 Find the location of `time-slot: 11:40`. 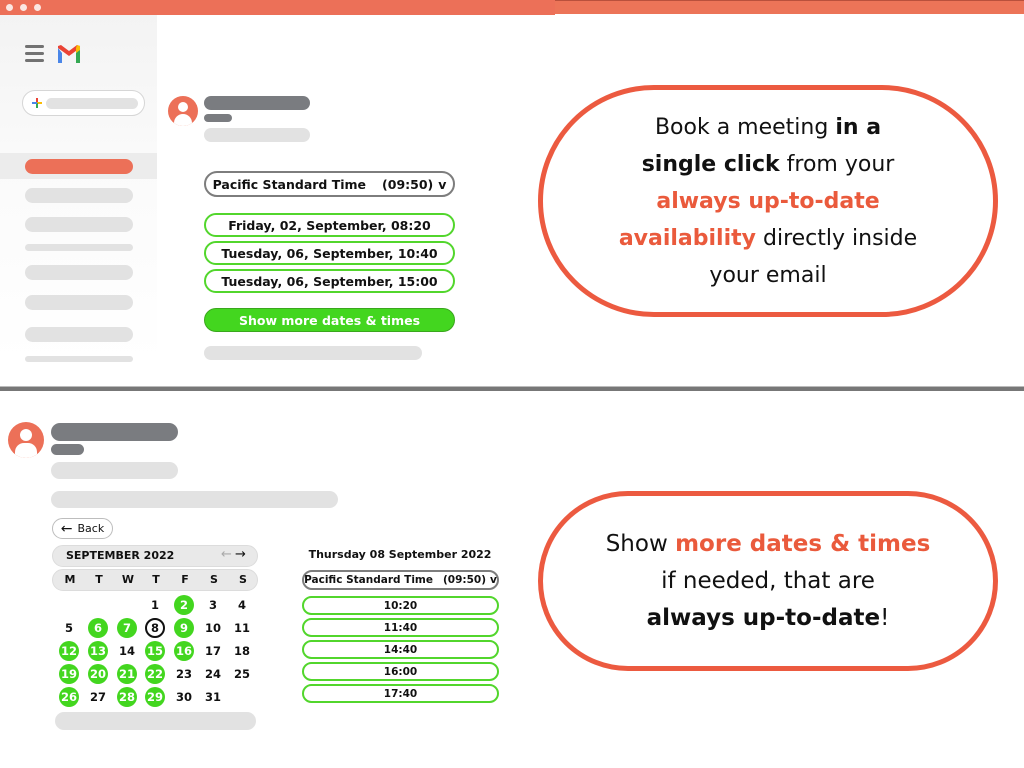

time-slot: 11:40 is located at coordinates (400, 627).